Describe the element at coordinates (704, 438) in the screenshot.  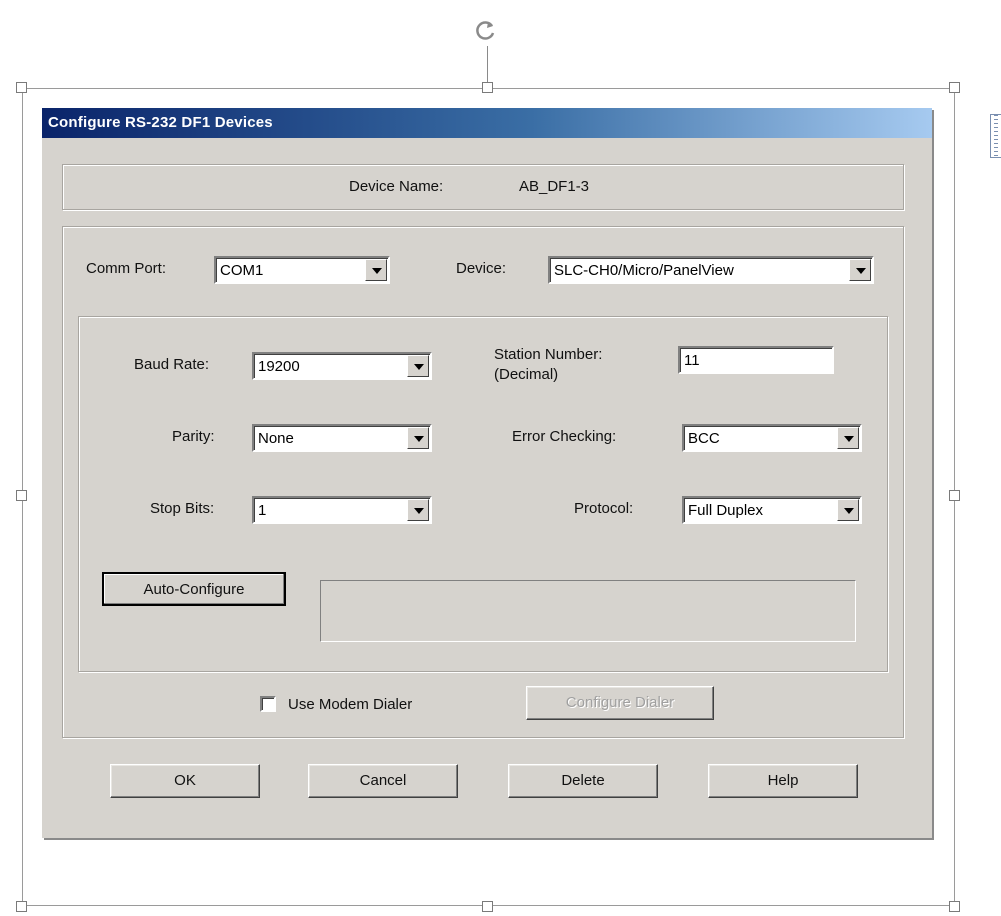
I see `error-checking-value: BCC` at that location.